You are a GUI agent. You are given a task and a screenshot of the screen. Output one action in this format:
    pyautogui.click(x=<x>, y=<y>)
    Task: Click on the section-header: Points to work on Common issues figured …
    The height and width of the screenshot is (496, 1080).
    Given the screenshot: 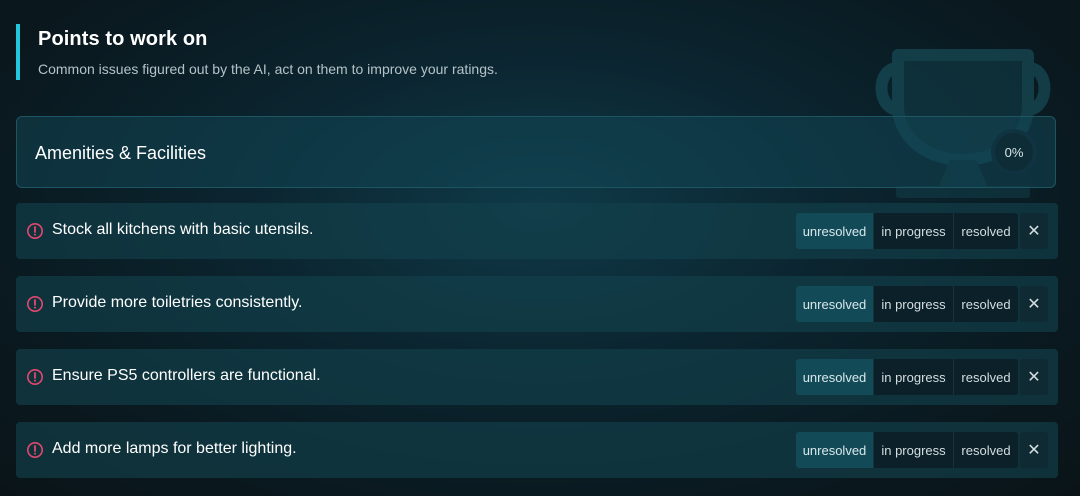 What is the action you would take?
    pyautogui.click(x=257, y=52)
    